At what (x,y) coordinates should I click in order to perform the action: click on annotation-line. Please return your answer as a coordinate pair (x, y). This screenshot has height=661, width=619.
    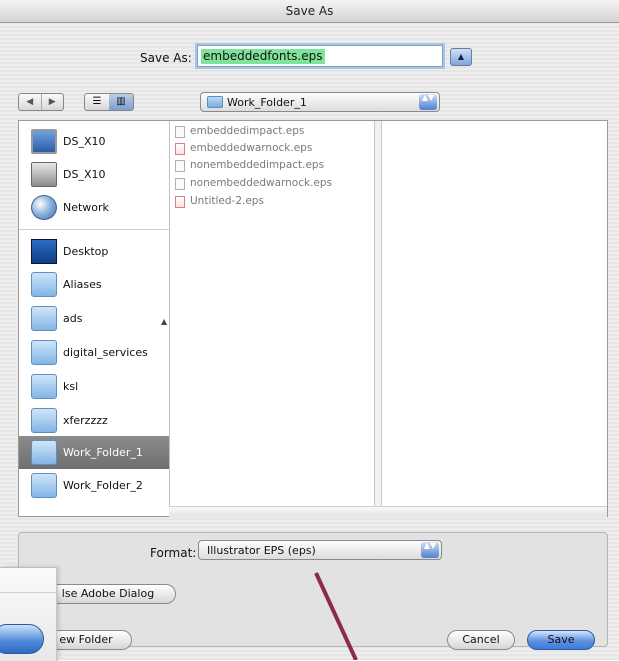
    Looking at the image, I should click on (336, 616).